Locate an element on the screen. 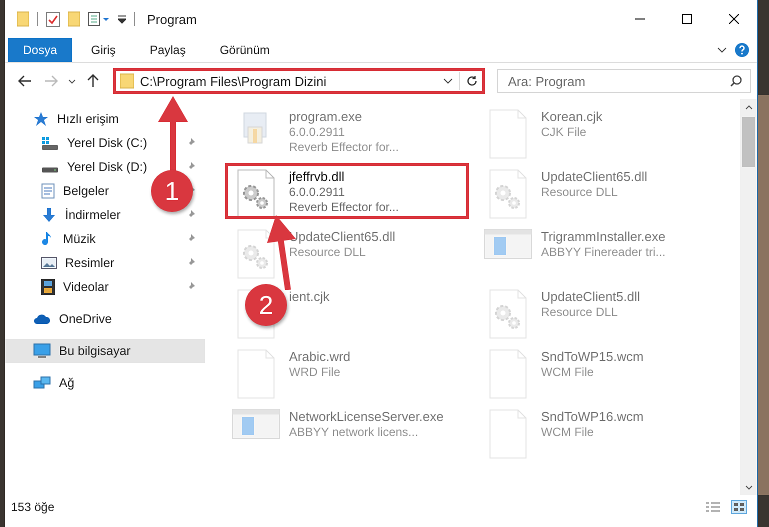  file-name: NetworkLicenseServer.exe is located at coordinates (366, 416).